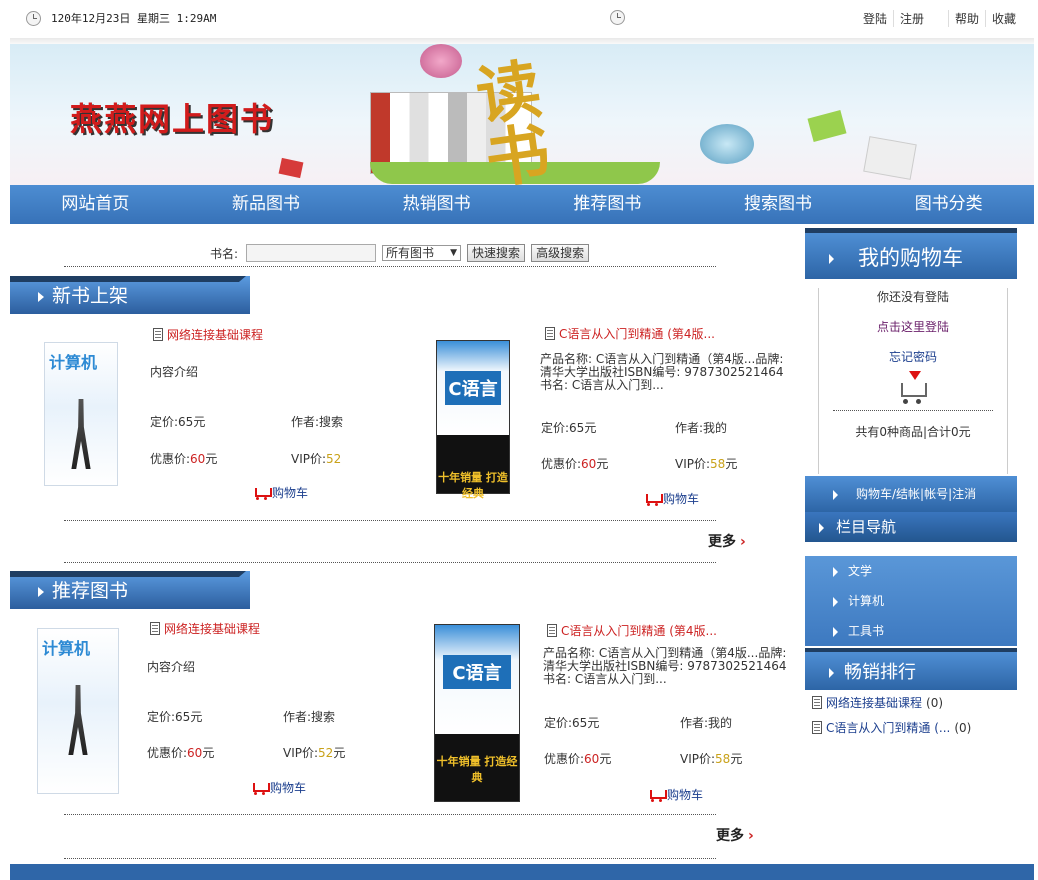 The width and height of the screenshot is (1038, 880). I want to click on cart-box: 你还没有登陆 点击这里登陆 忘记密码 共有0种商品|合计0元, so click(913, 381).